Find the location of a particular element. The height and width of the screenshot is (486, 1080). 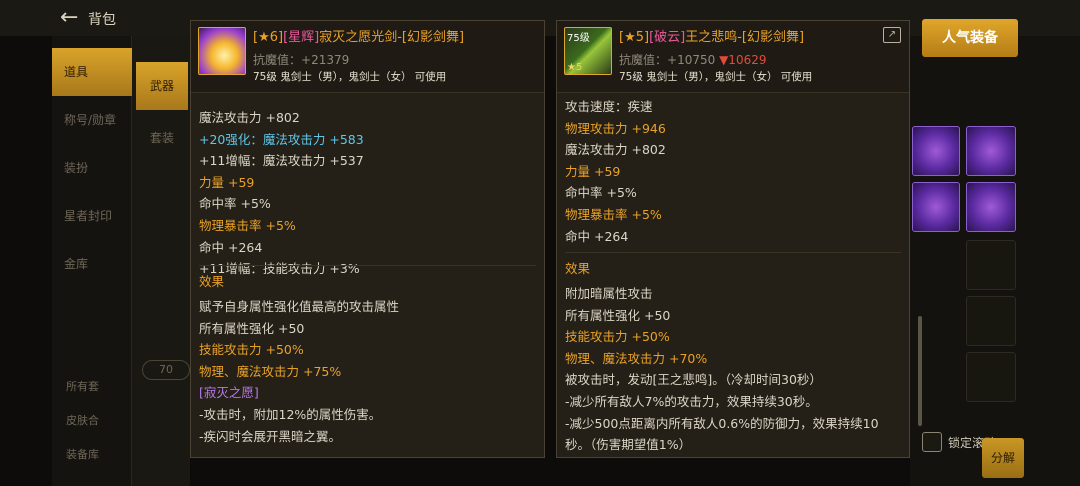

left-item-power: 抗魔值：+21379 is located at coordinates (301, 59).